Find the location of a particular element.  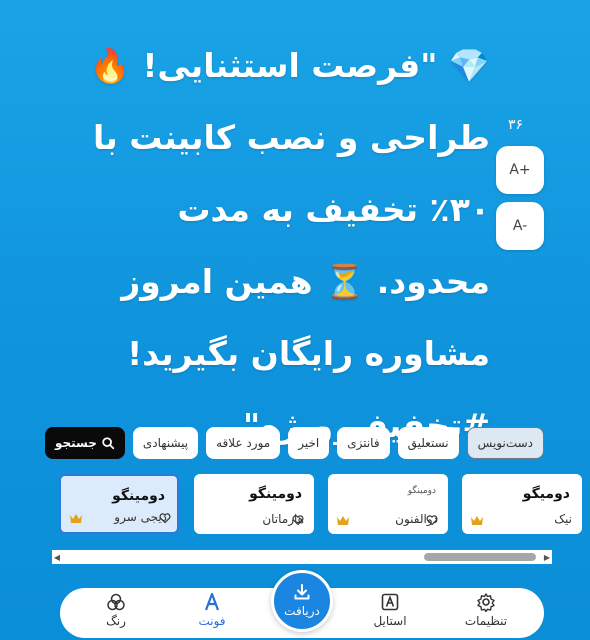

download-button: دریافت is located at coordinates (302, 601).